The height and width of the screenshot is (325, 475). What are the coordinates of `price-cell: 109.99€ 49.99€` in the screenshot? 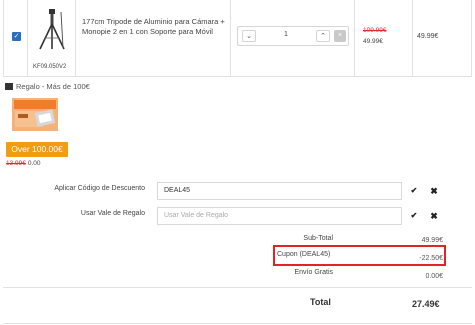 It's located at (384, 38).